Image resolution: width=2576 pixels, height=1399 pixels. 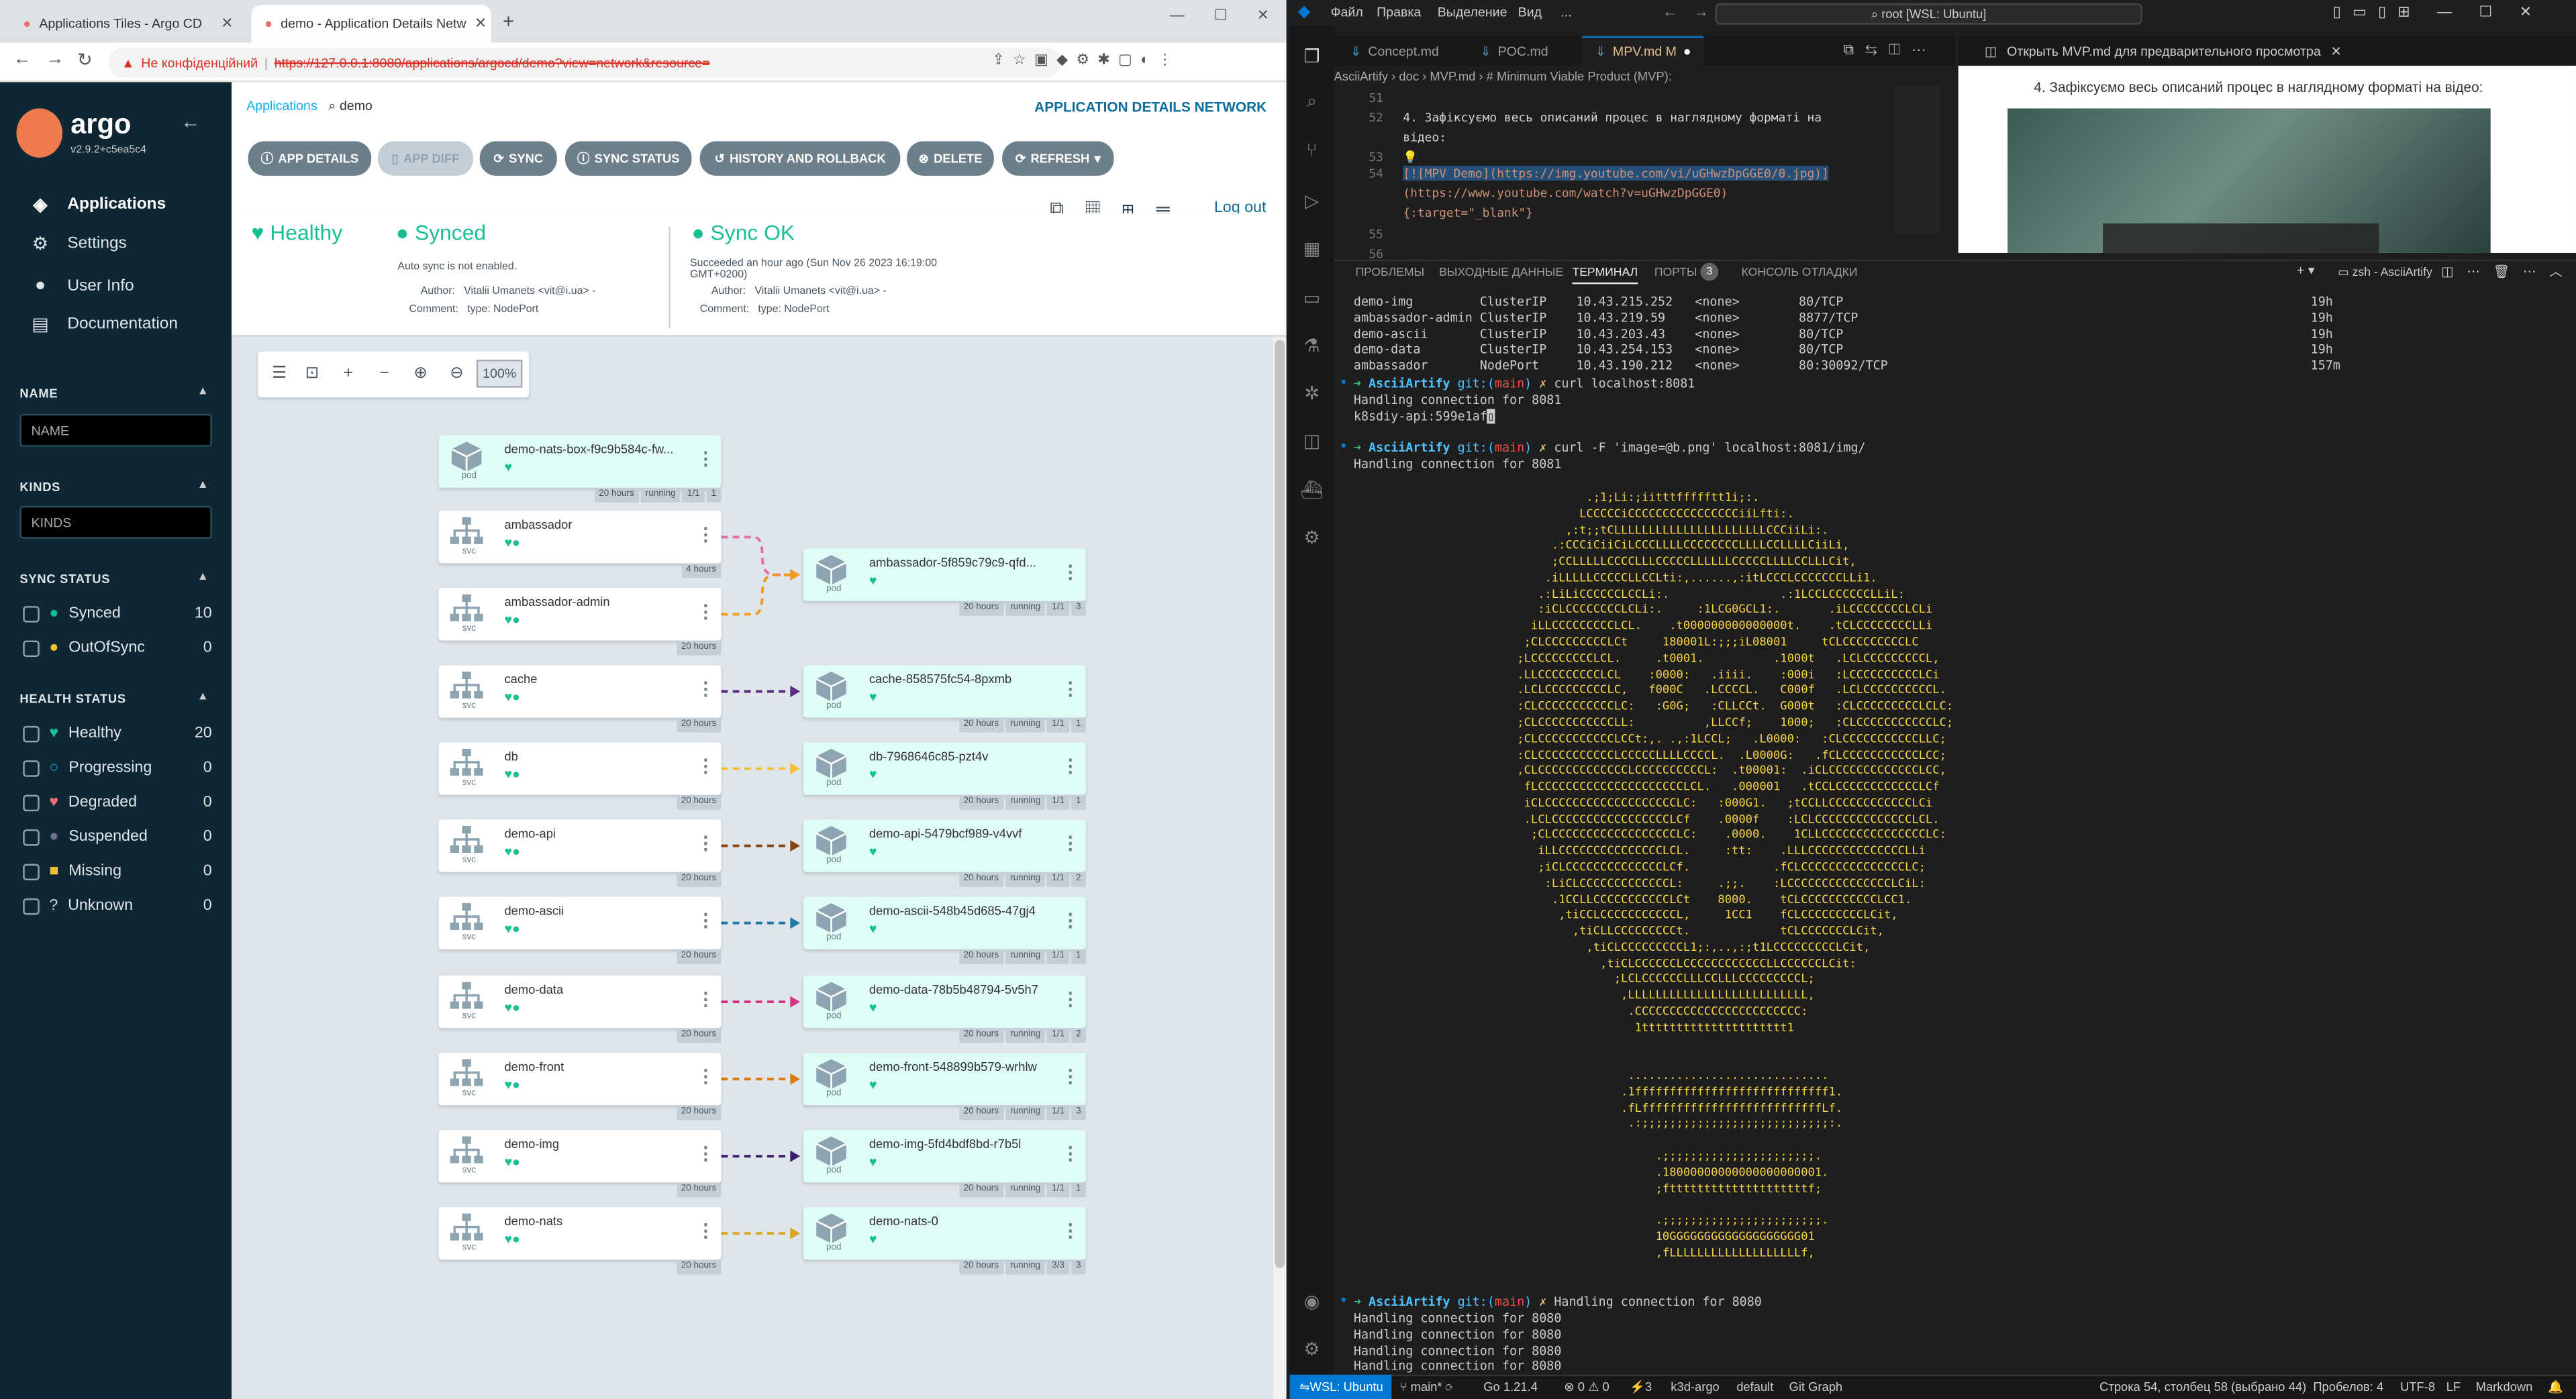 What do you see at coordinates (950, 158) in the screenshot?
I see `delete-button: ⊗ DELETE` at bounding box center [950, 158].